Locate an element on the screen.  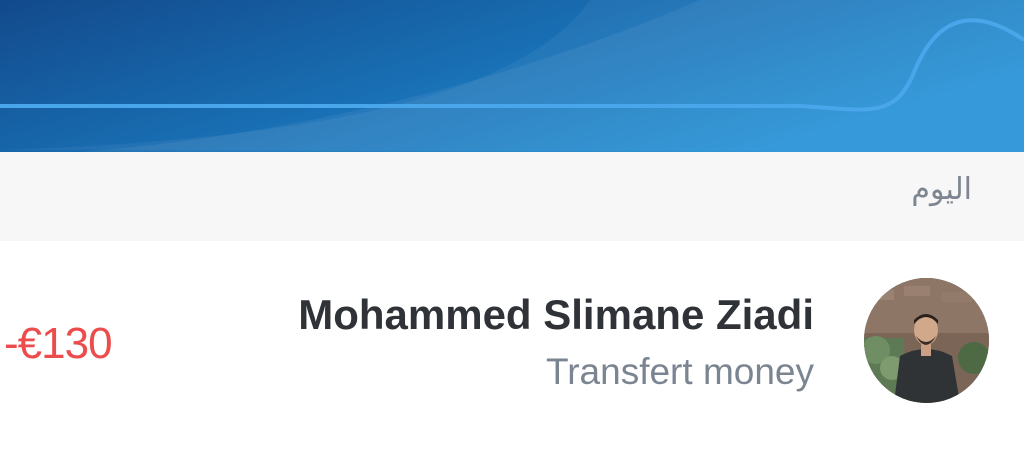
avatar is located at coordinates (926, 340).